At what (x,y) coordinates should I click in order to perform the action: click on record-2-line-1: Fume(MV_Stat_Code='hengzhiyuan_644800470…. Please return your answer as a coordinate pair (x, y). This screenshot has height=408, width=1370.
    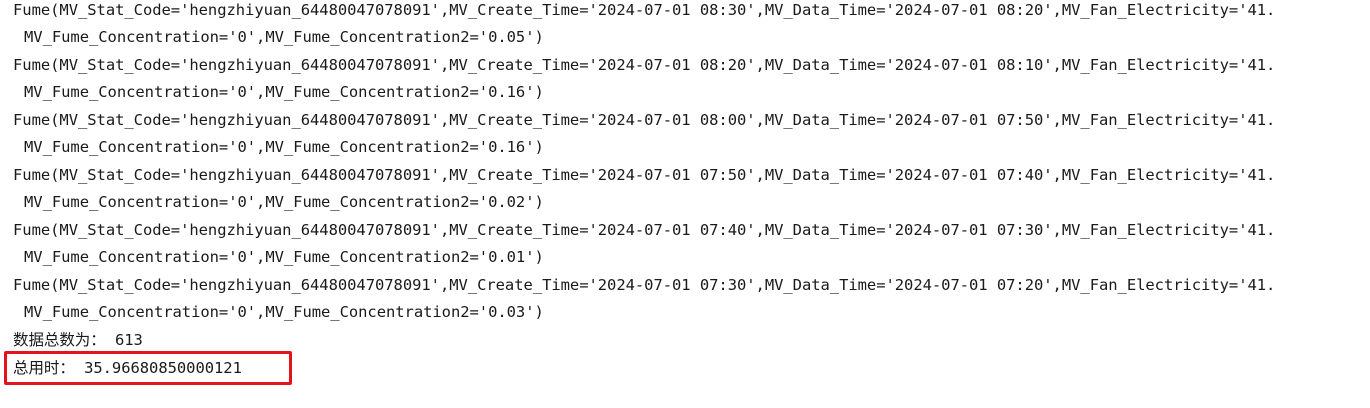
    Looking at the image, I should click on (644, 65).